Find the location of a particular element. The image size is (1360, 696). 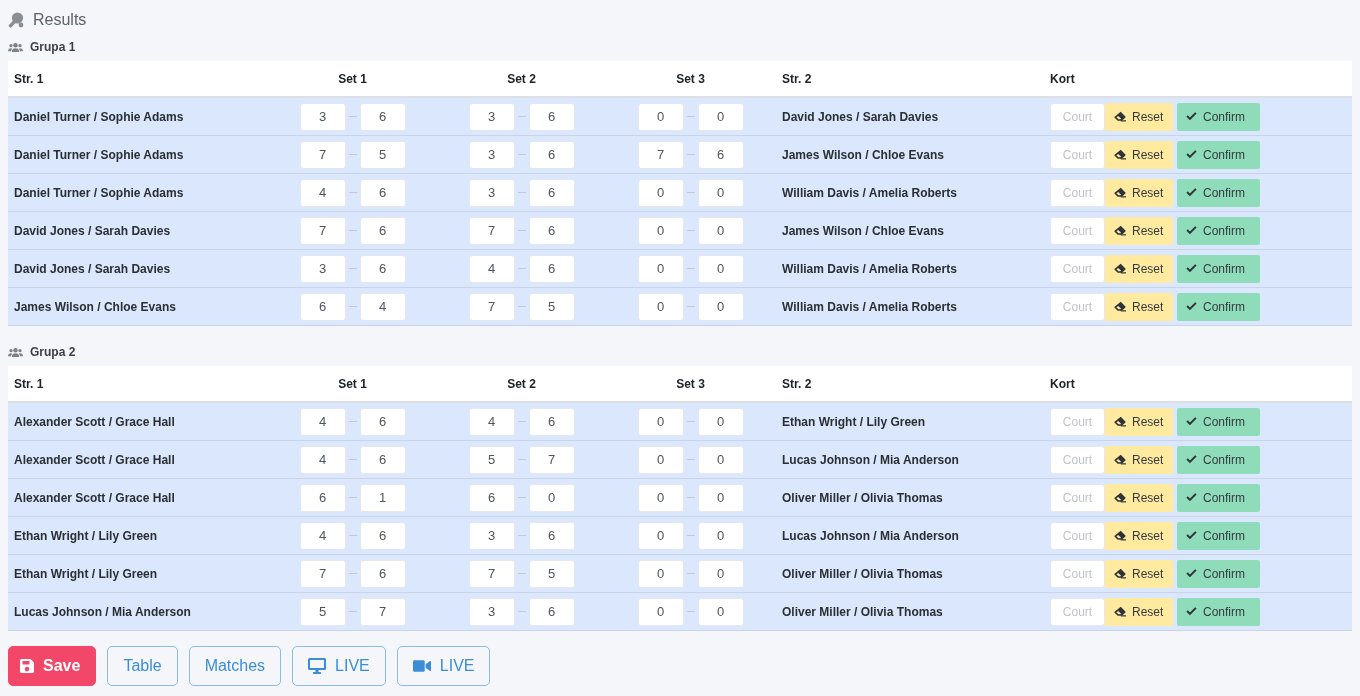

save-button: Save is located at coordinates (52, 666).